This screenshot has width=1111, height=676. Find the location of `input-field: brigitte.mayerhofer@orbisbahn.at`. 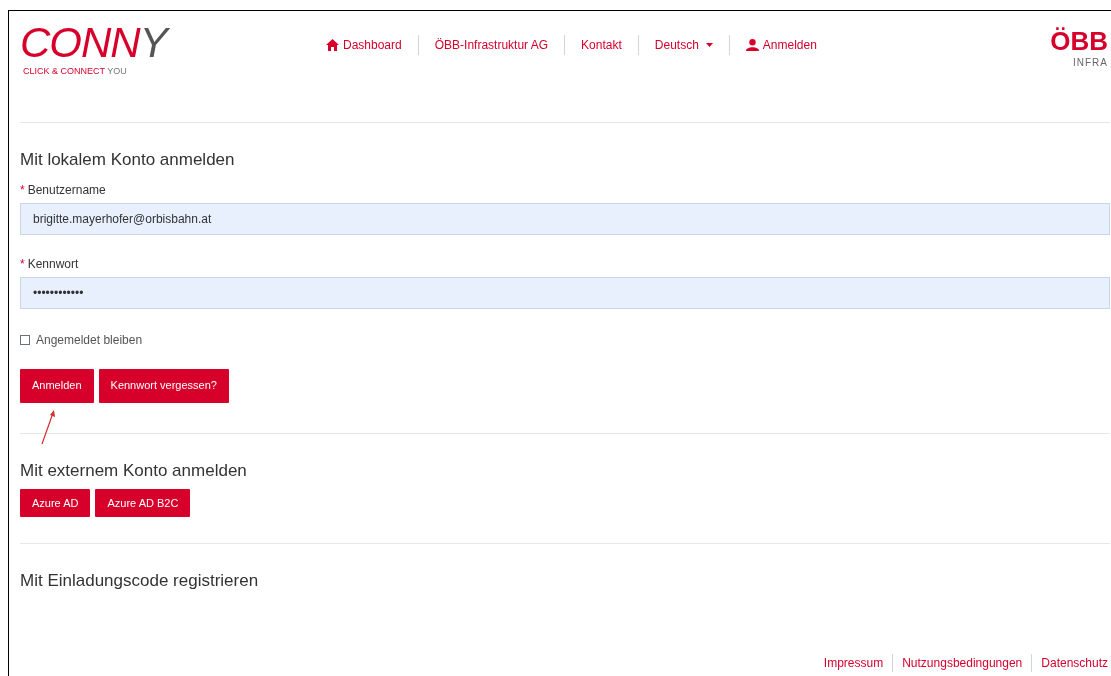

input-field: brigitte.mayerhofer@orbisbahn.at is located at coordinates (565, 218).